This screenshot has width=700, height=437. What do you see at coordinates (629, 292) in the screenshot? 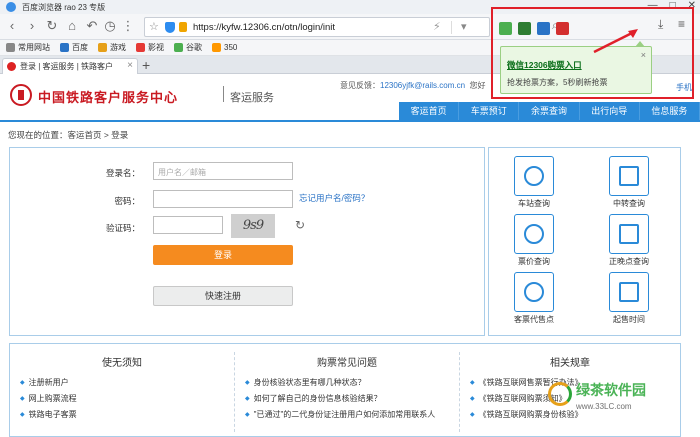
I see `sale-time-icon` at bounding box center [629, 292].